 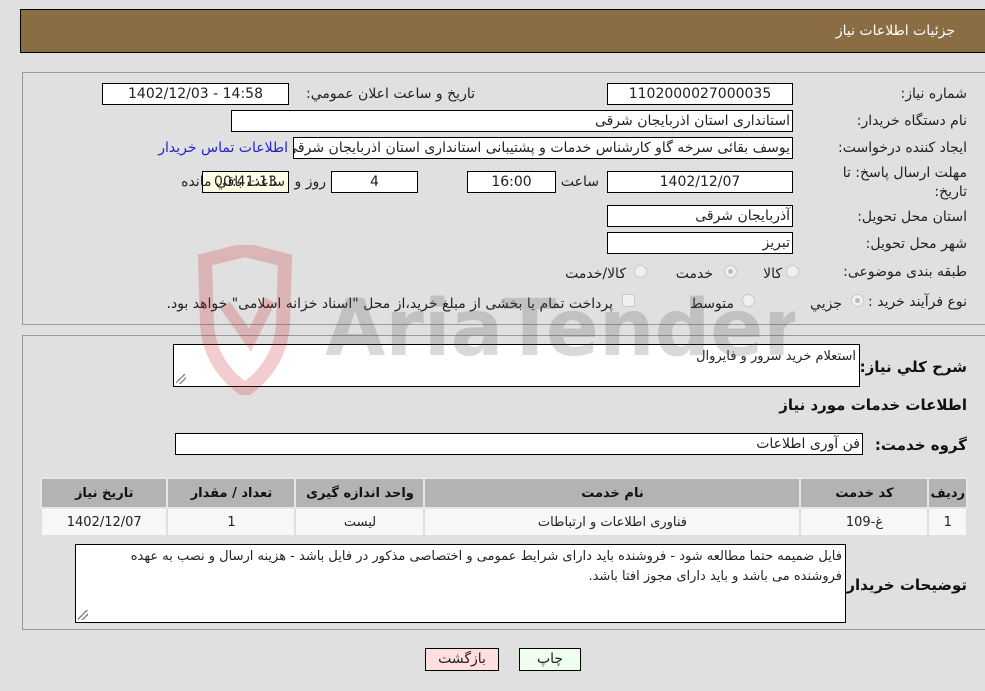 What do you see at coordinates (903, 585) in the screenshot?
I see `buyer-notes-label: توضيحات خريدار:` at bounding box center [903, 585].